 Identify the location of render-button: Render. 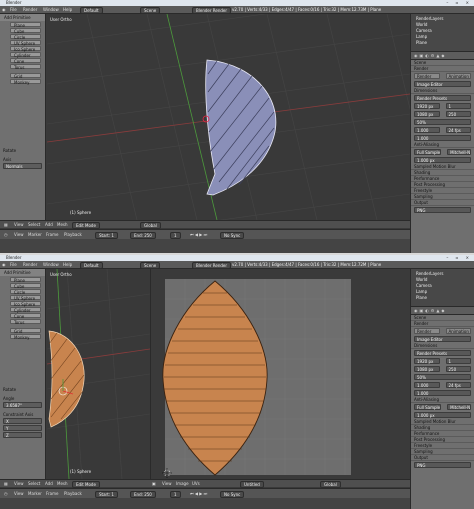
(427, 76).